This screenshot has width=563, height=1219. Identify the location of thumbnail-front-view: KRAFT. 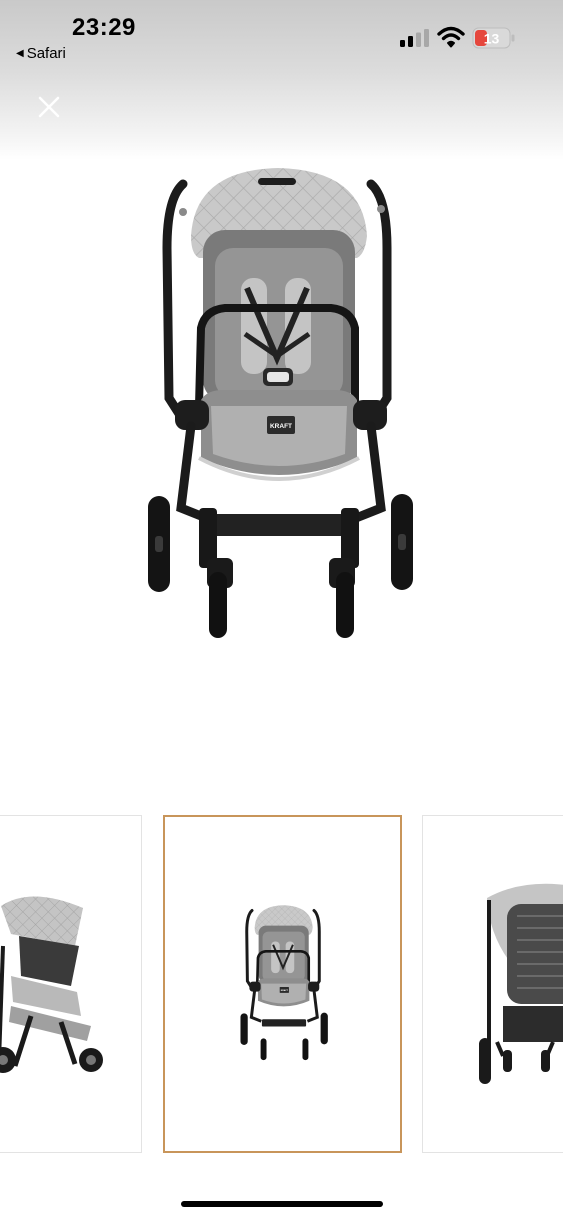
(282, 984).